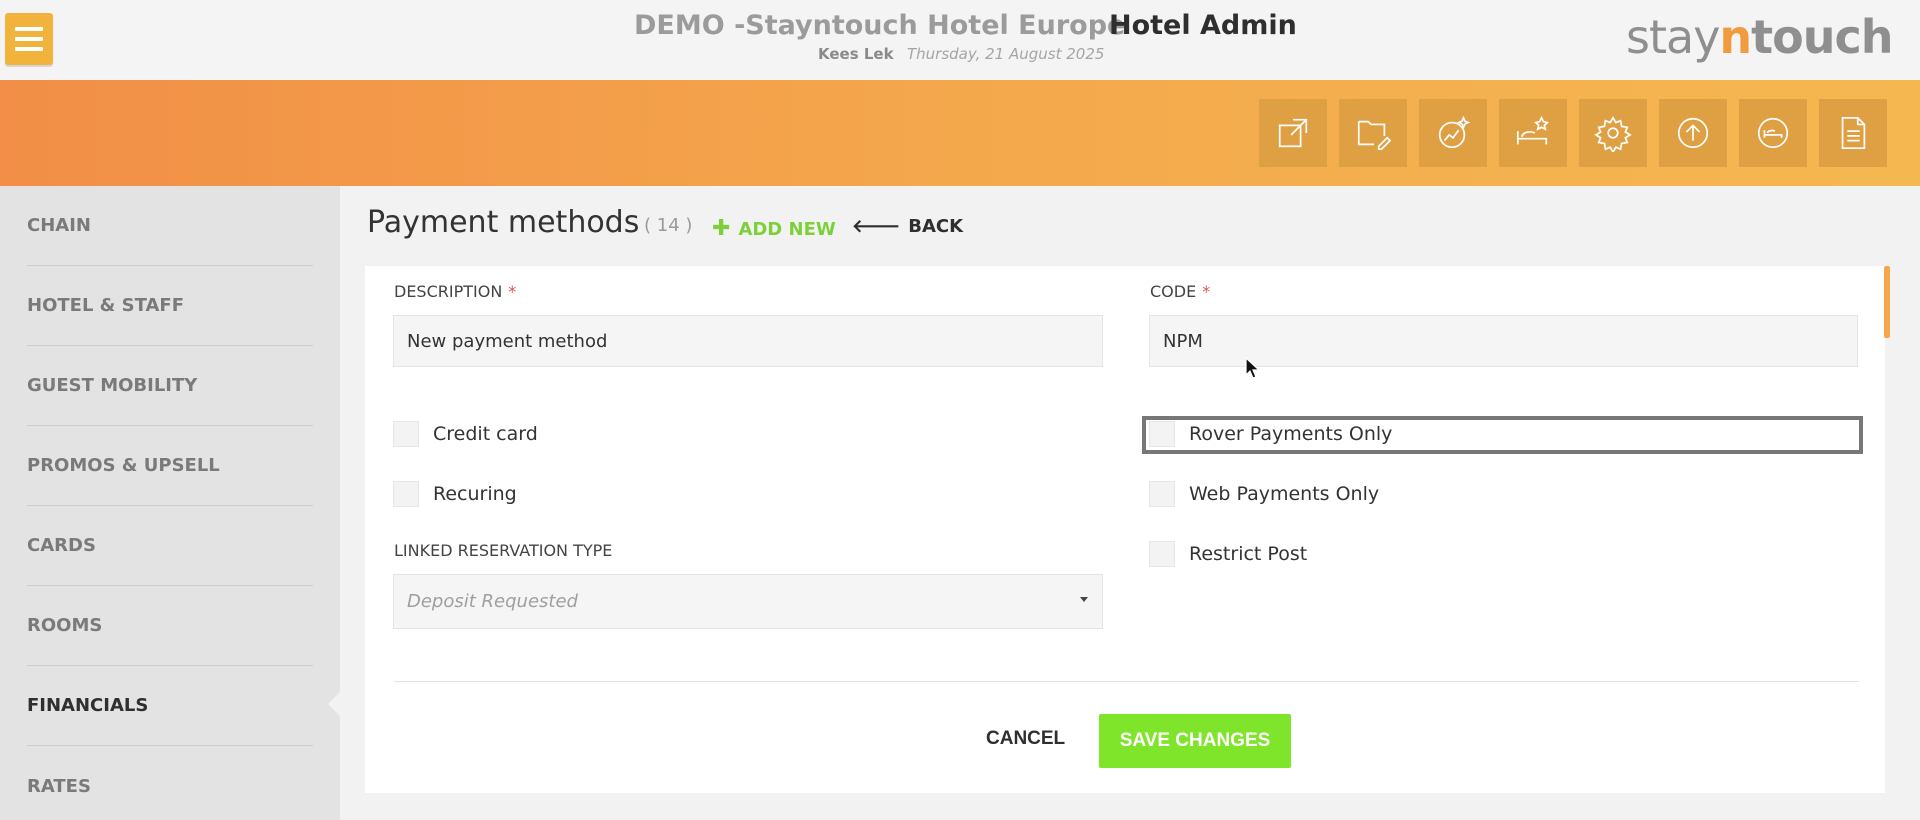 The image size is (1920, 820). Describe the element at coordinates (1248, 554) in the screenshot. I see `checkbox-label: Restrict Post` at that location.